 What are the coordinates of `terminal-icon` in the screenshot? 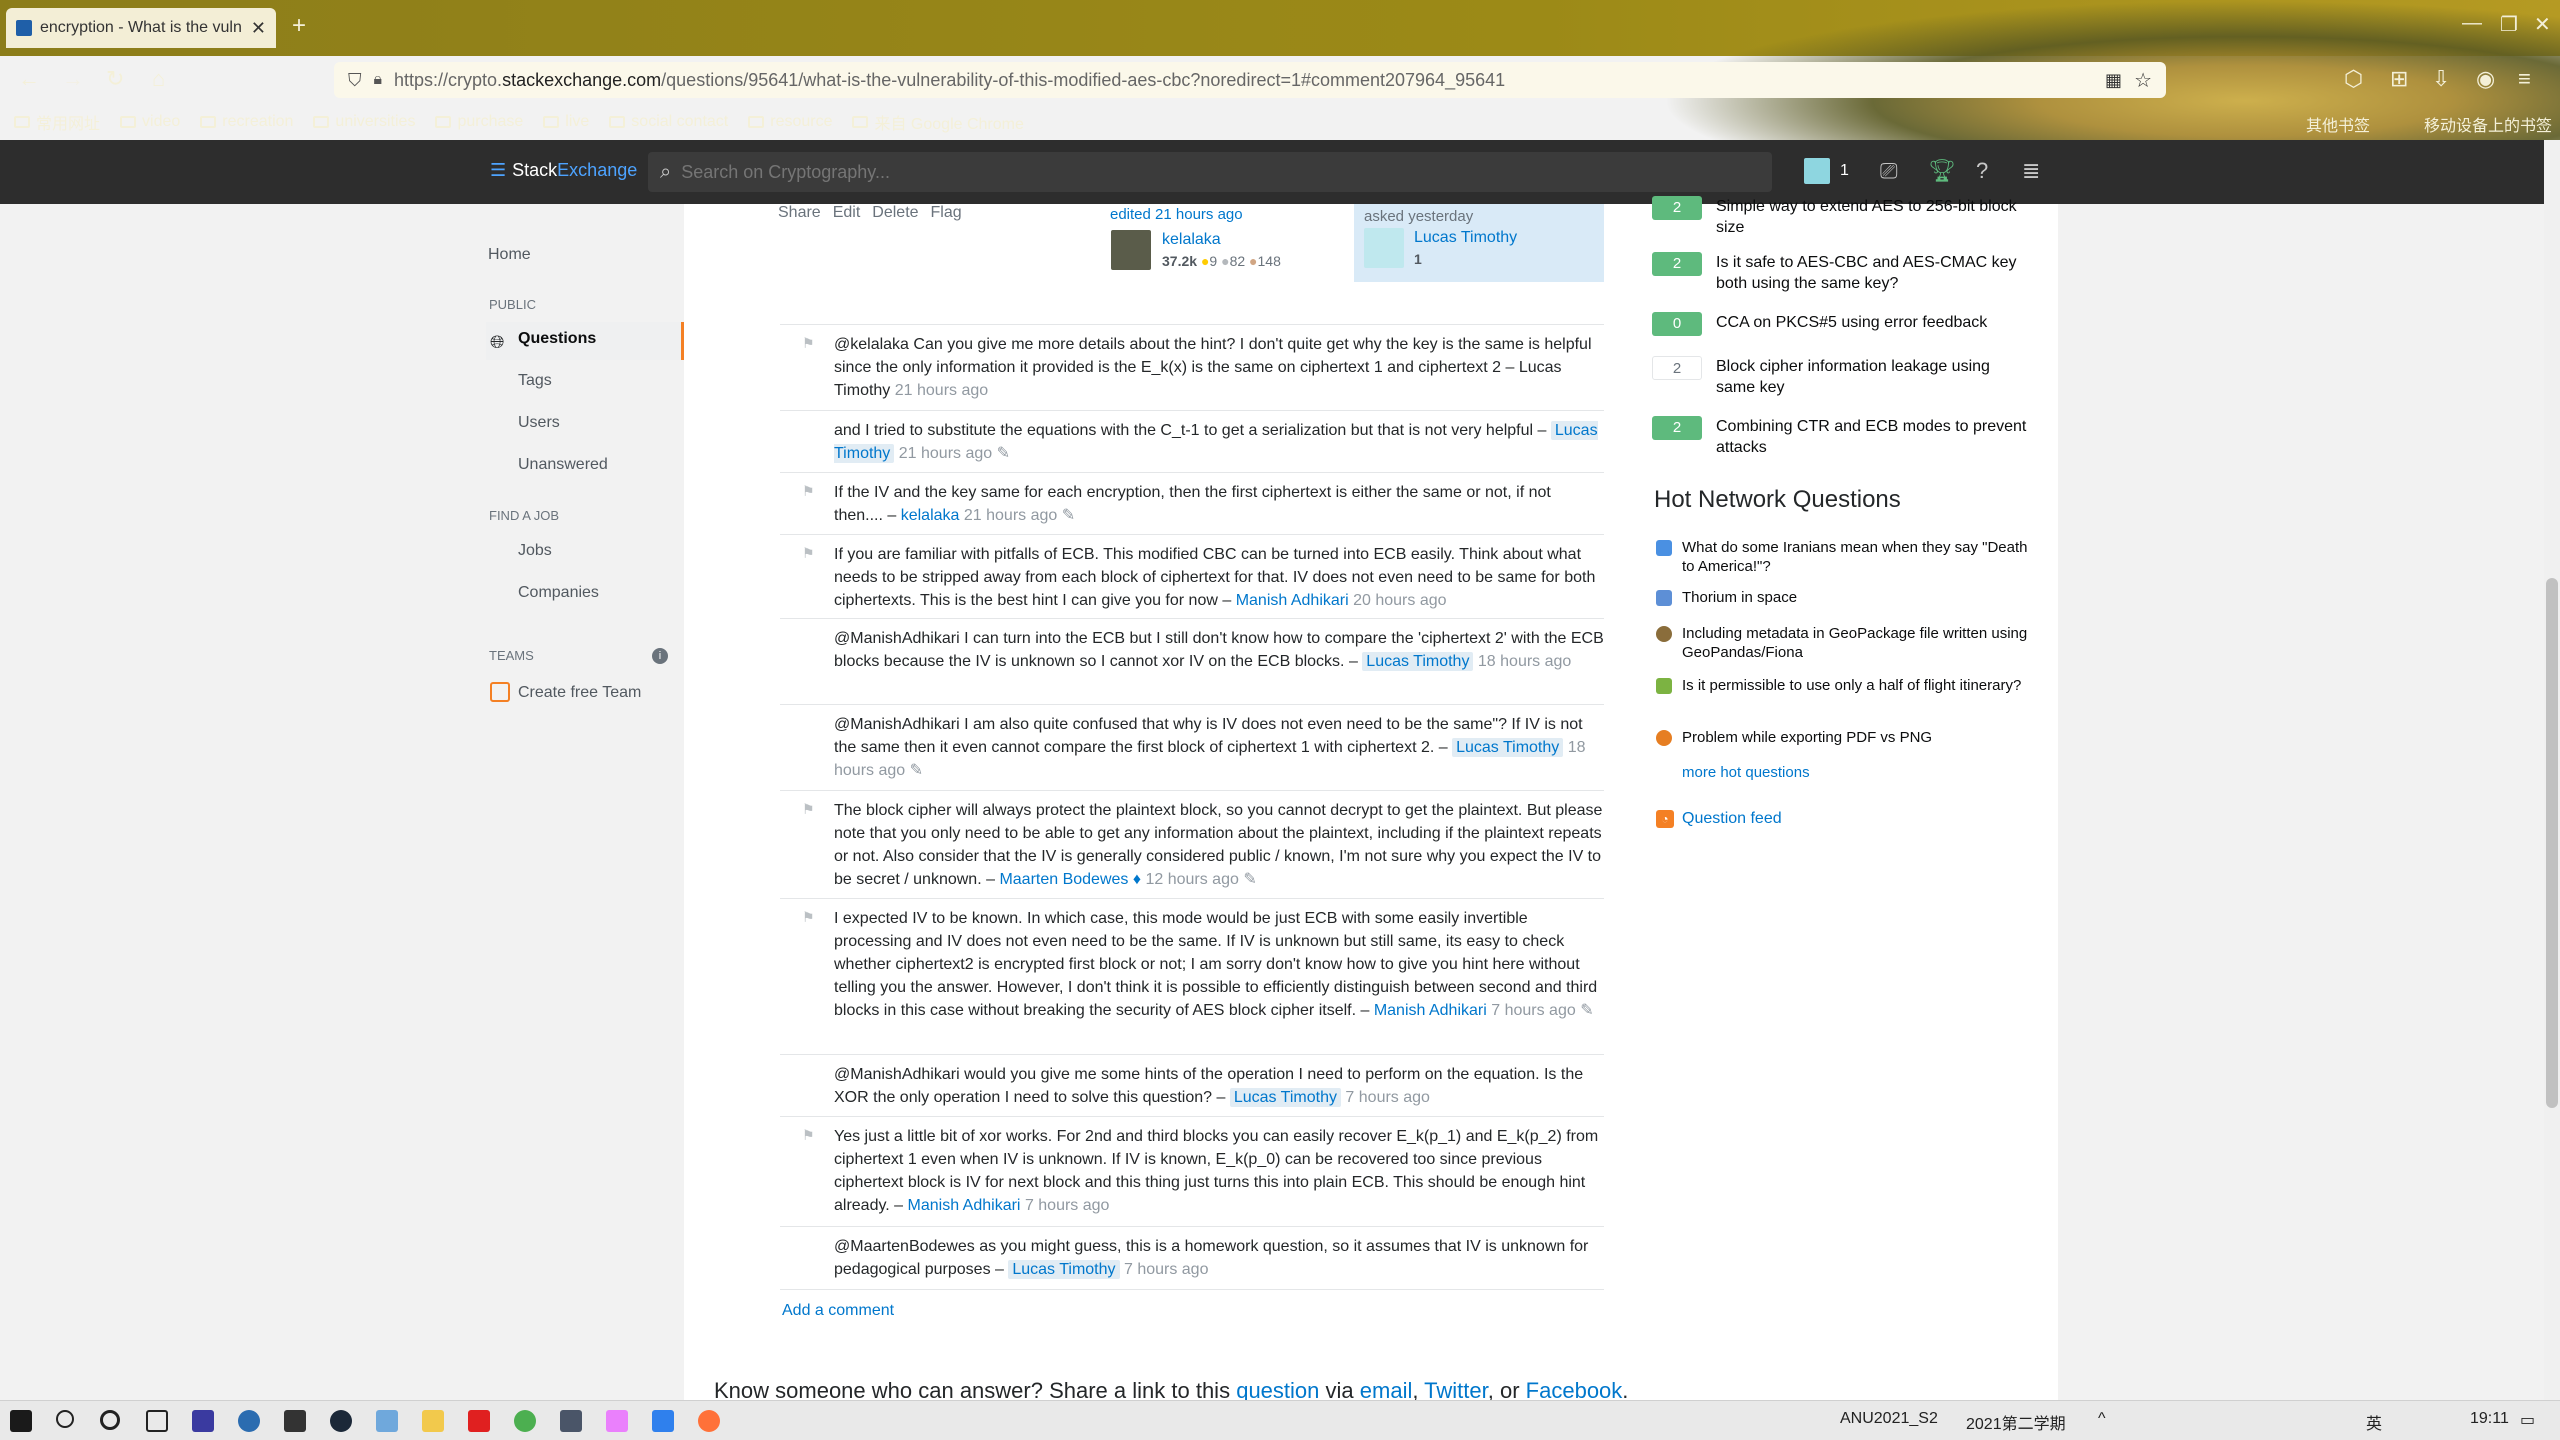 It's located at (295, 1421).